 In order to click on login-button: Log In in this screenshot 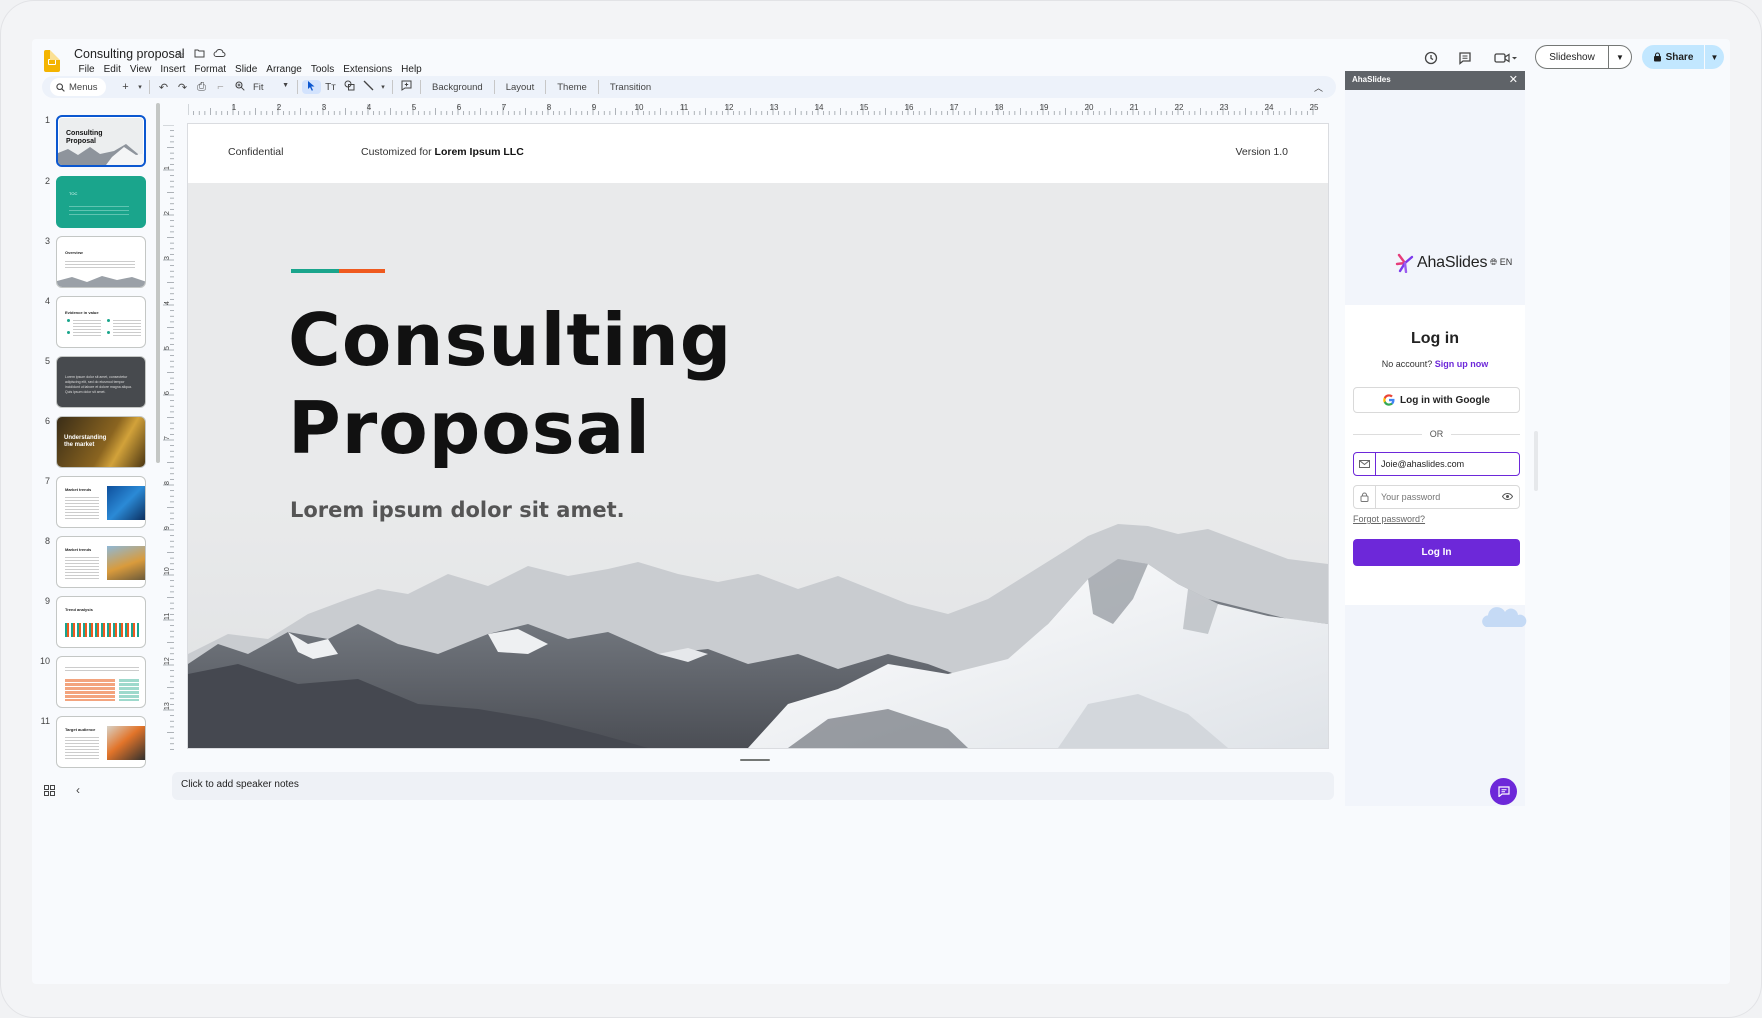, I will do `click(1436, 552)`.